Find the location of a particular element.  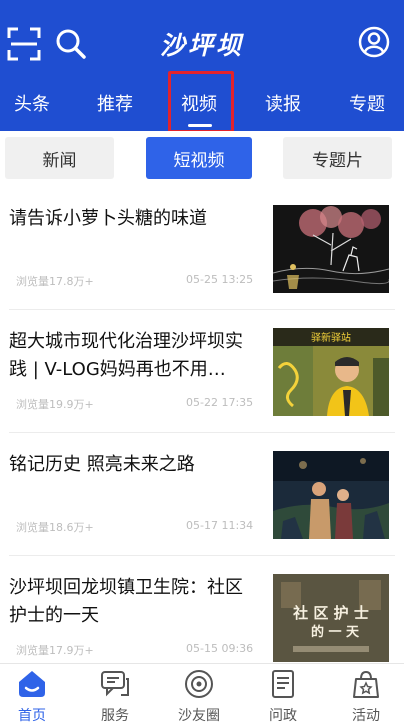

bottom-nav-label: 服务 is located at coordinates (115, 715).